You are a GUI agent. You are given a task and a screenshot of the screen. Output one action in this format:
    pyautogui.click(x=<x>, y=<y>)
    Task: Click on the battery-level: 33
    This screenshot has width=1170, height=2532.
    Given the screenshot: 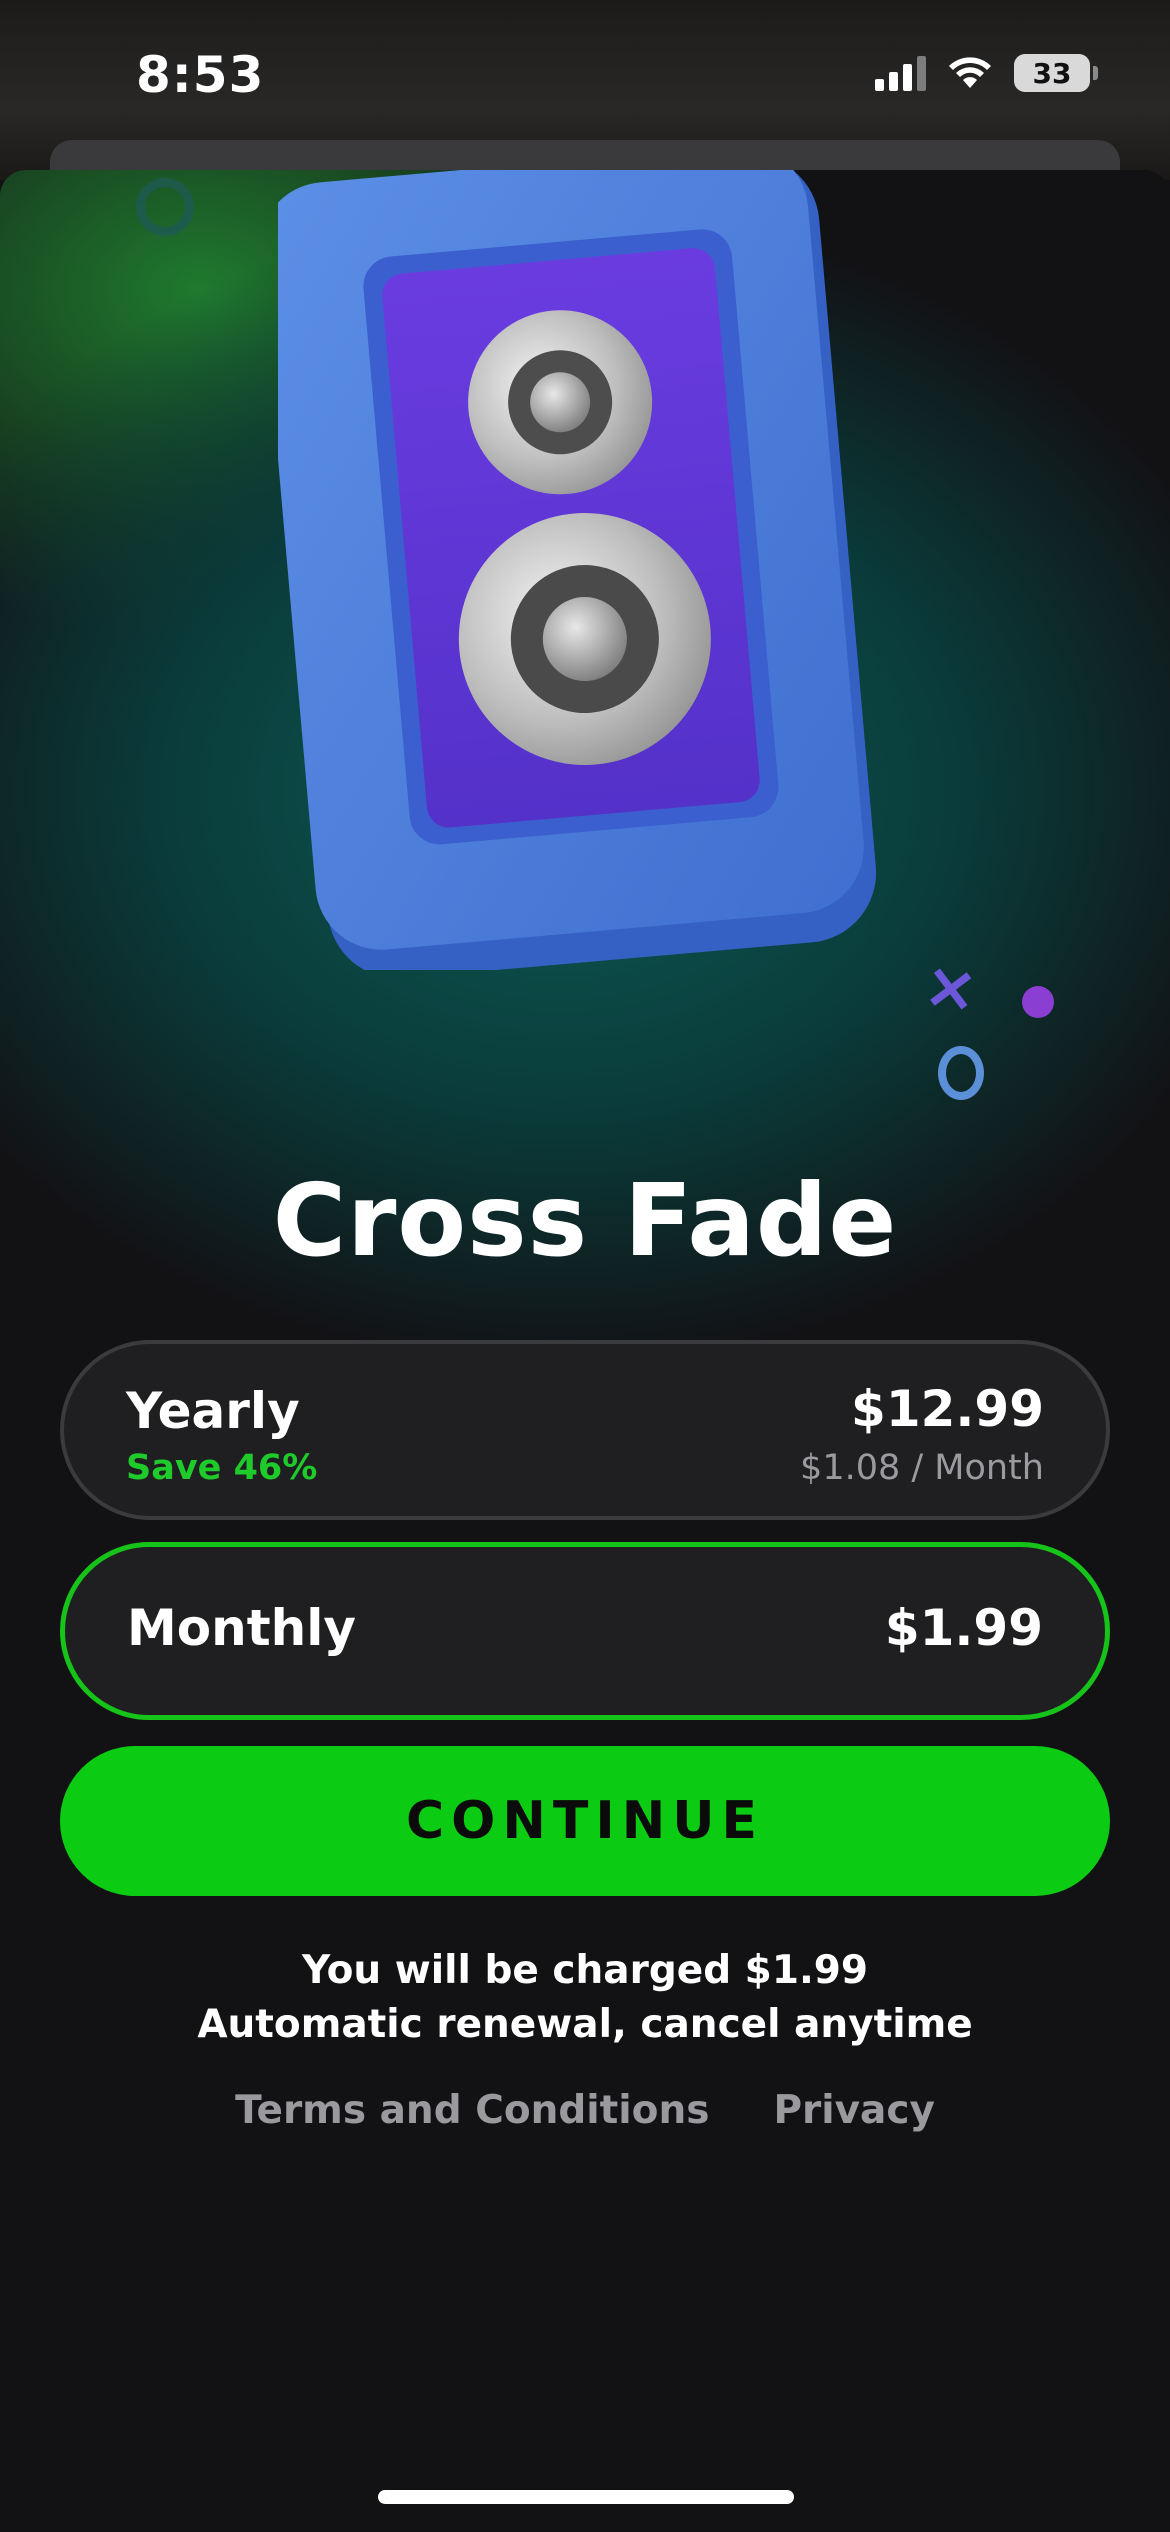 What is the action you would take?
    pyautogui.click(x=1052, y=73)
    